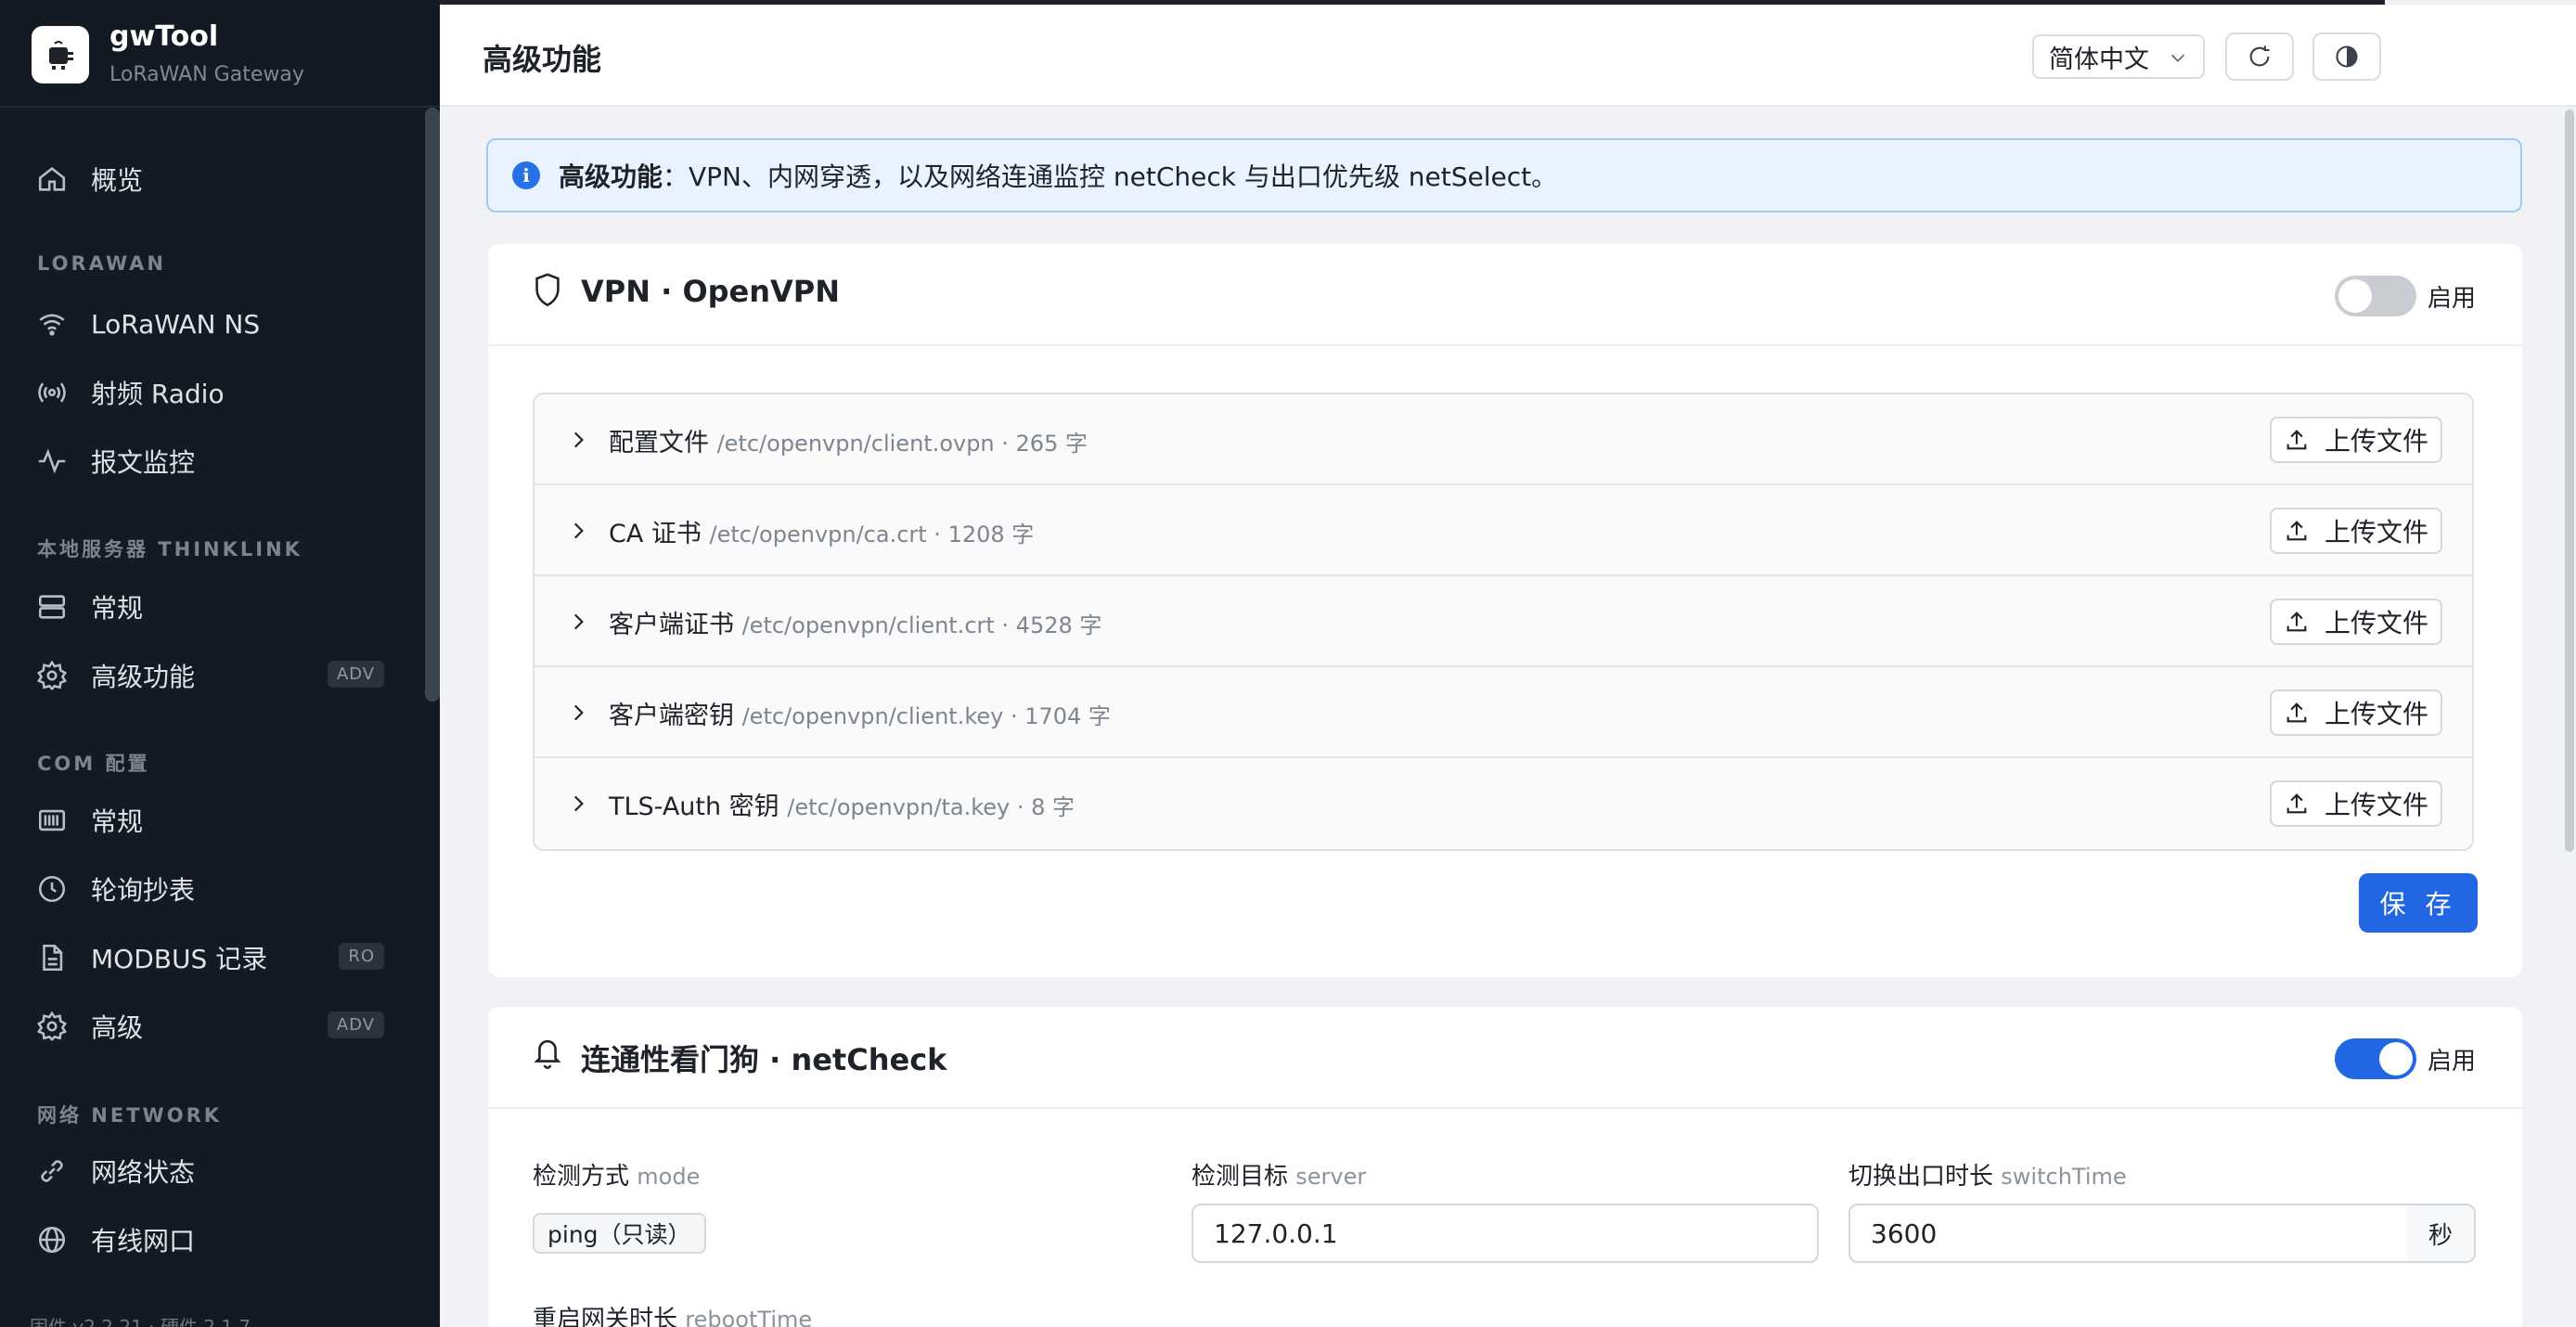 The height and width of the screenshot is (1327, 2576). What do you see at coordinates (2441, 1233) in the screenshot?
I see `switchtime-unit: 秒` at bounding box center [2441, 1233].